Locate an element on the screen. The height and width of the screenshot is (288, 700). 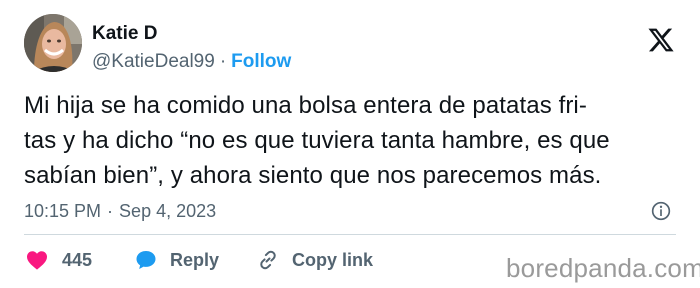
reply-label: Reply is located at coordinates (195, 259).